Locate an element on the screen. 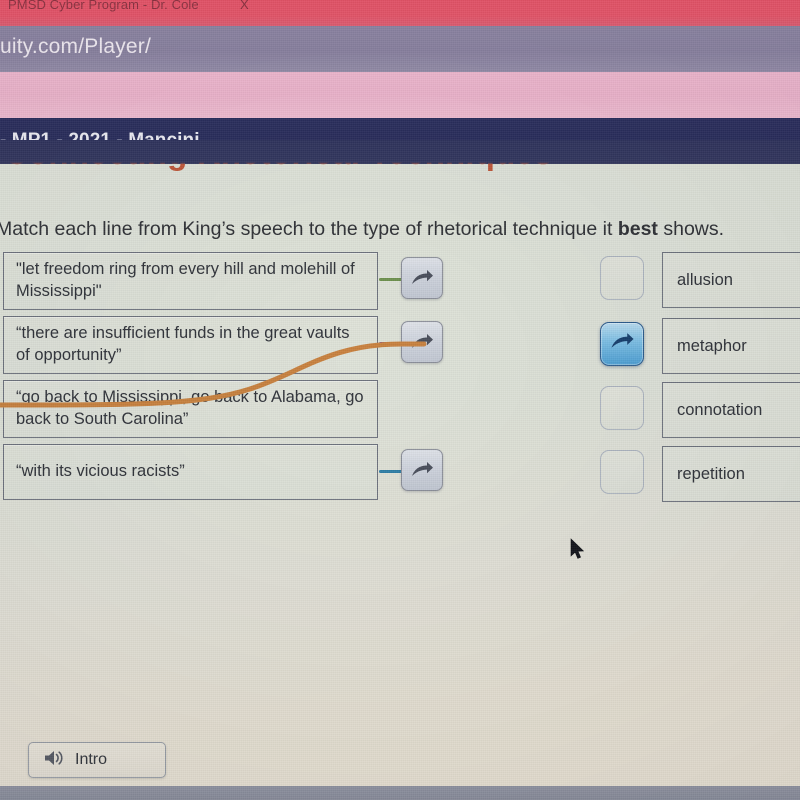 The width and height of the screenshot is (800, 800). answer-card-repetition: repetition is located at coordinates (731, 474).